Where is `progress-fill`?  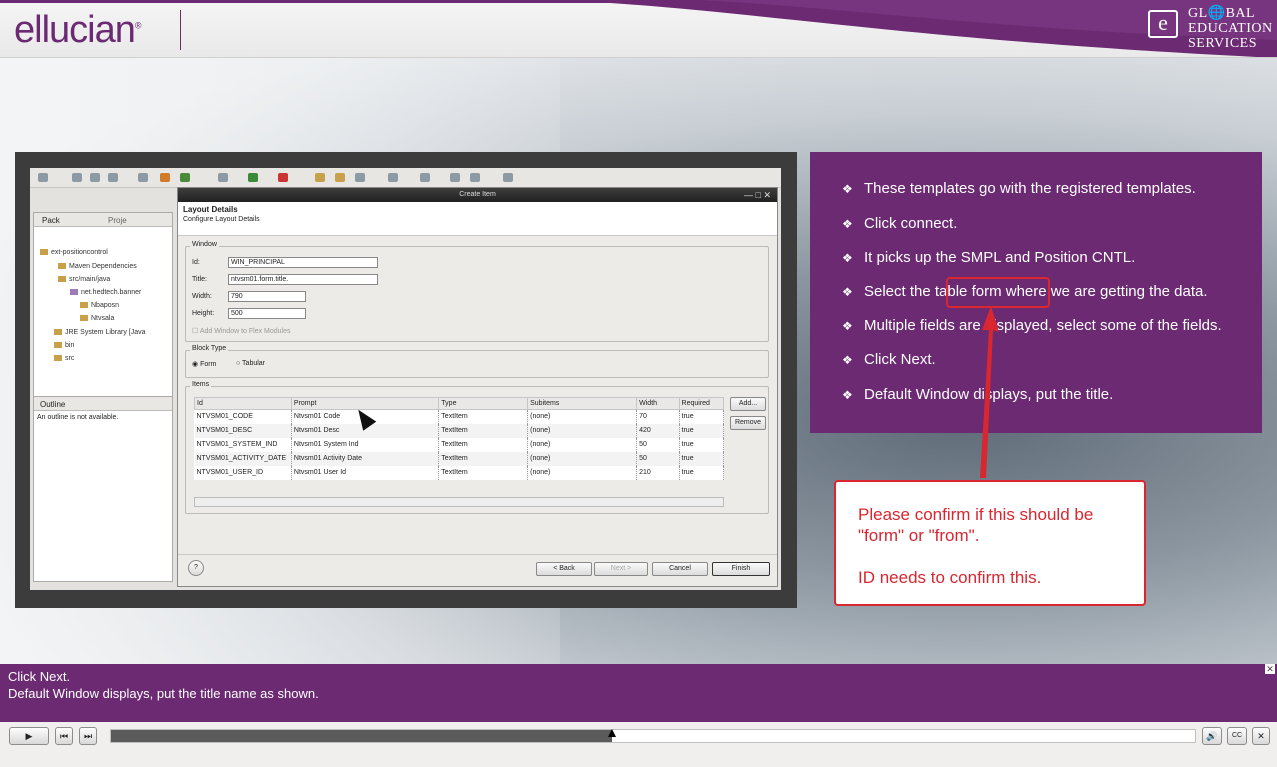 progress-fill is located at coordinates (361, 736).